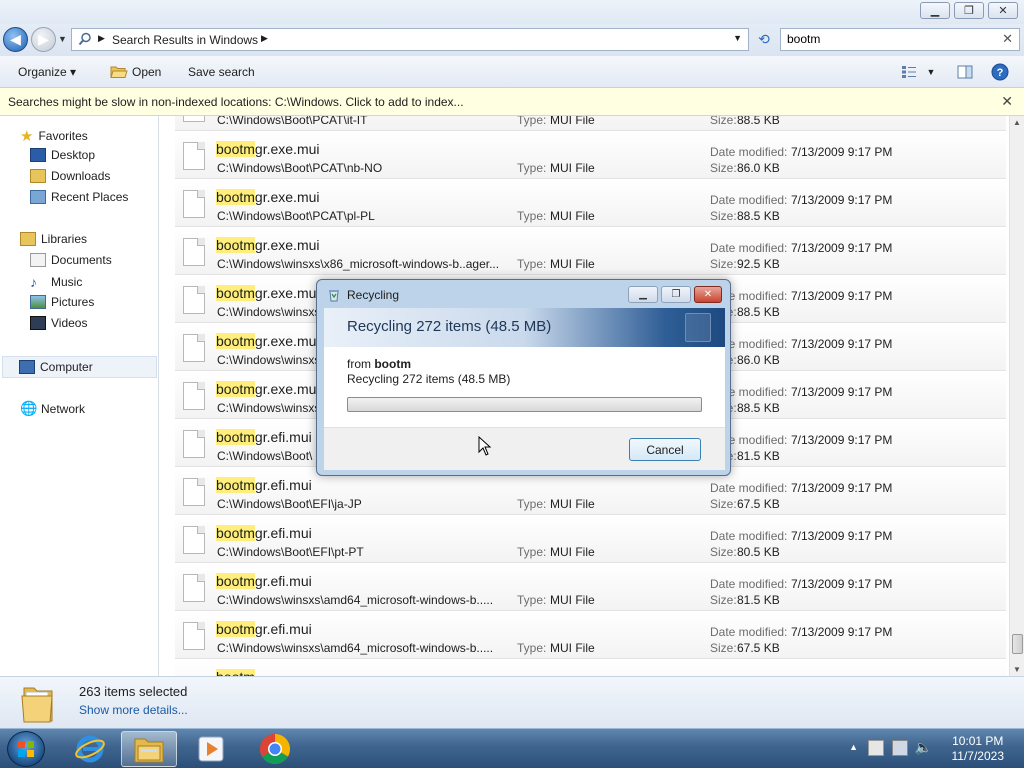  Describe the element at coordinates (708, 294) in the screenshot. I see `dialog-close-button: ✕` at that location.